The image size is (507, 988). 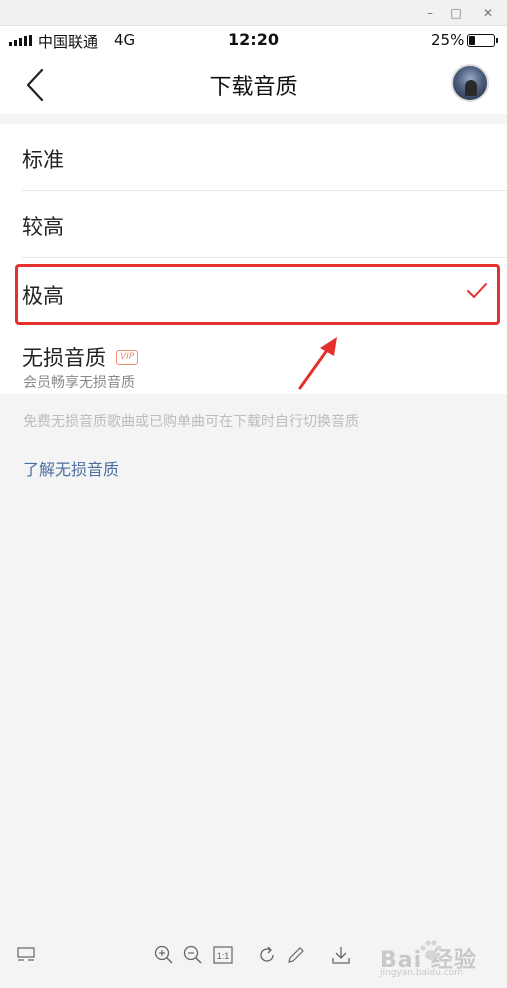 What do you see at coordinates (71, 468) in the screenshot?
I see `learn-lossless-link: 了解无损音质` at bounding box center [71, 468].